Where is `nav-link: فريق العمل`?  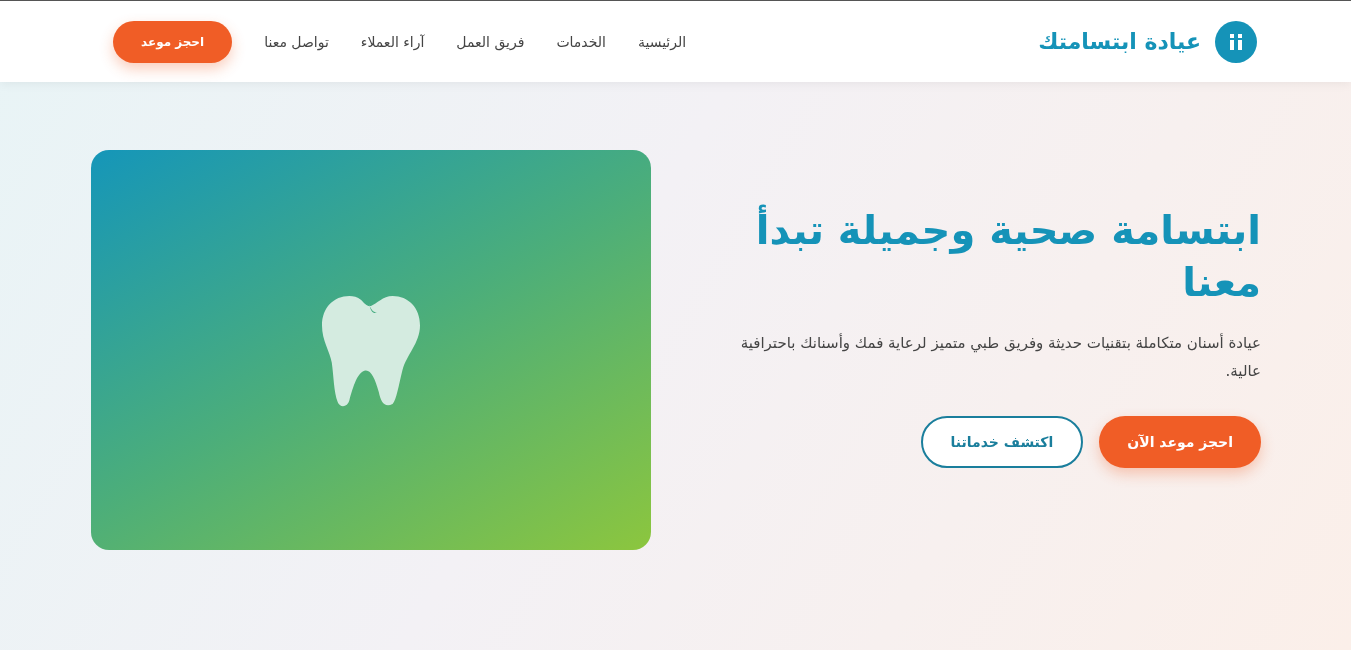 nav-link: فريق العمل is located at coordinates (490, 41).